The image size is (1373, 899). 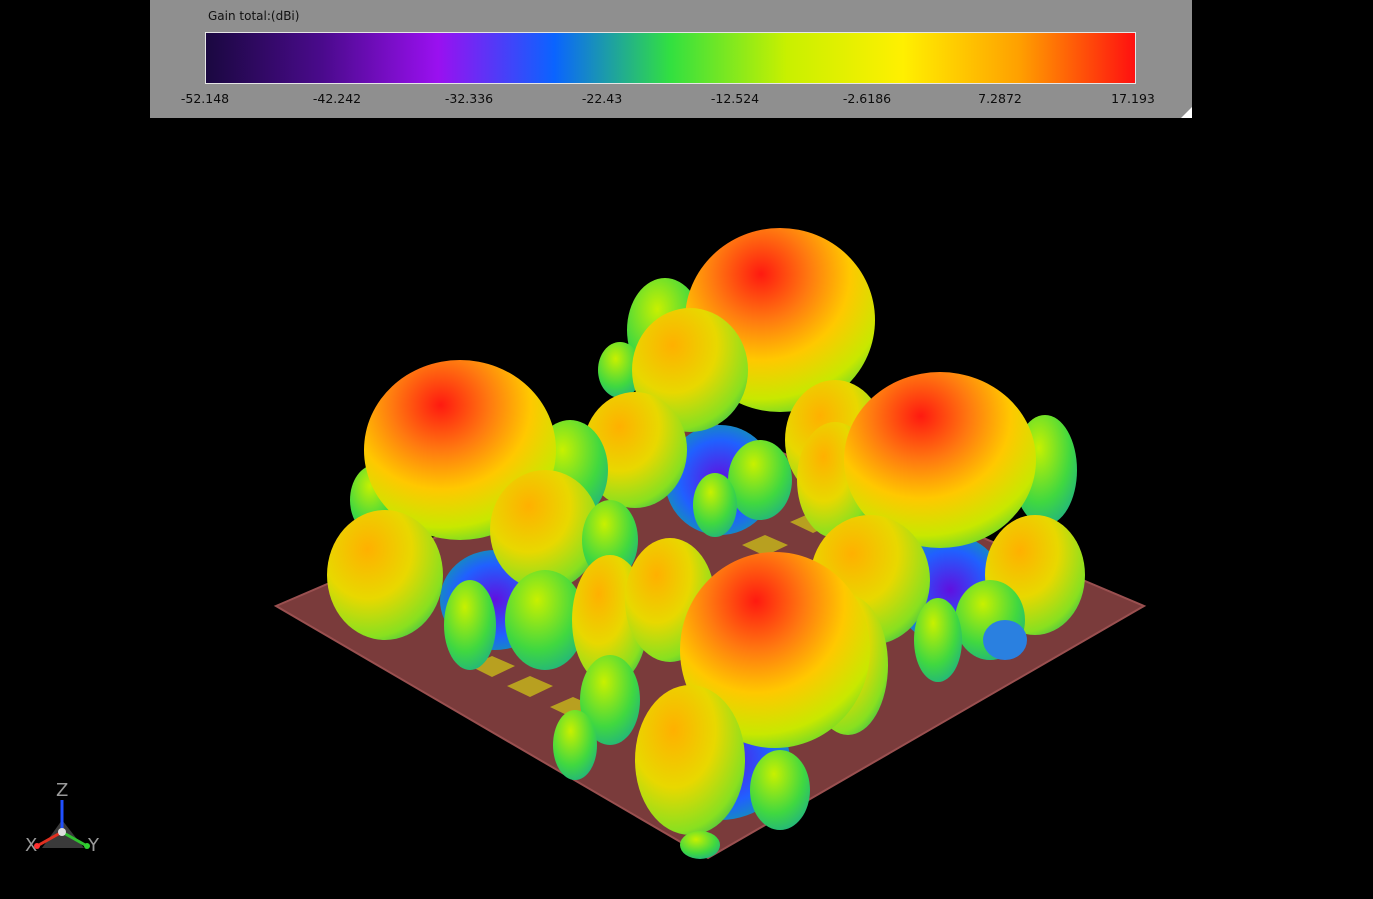 I want to click on resize-grip-icon, so click(x=1186, y=112).